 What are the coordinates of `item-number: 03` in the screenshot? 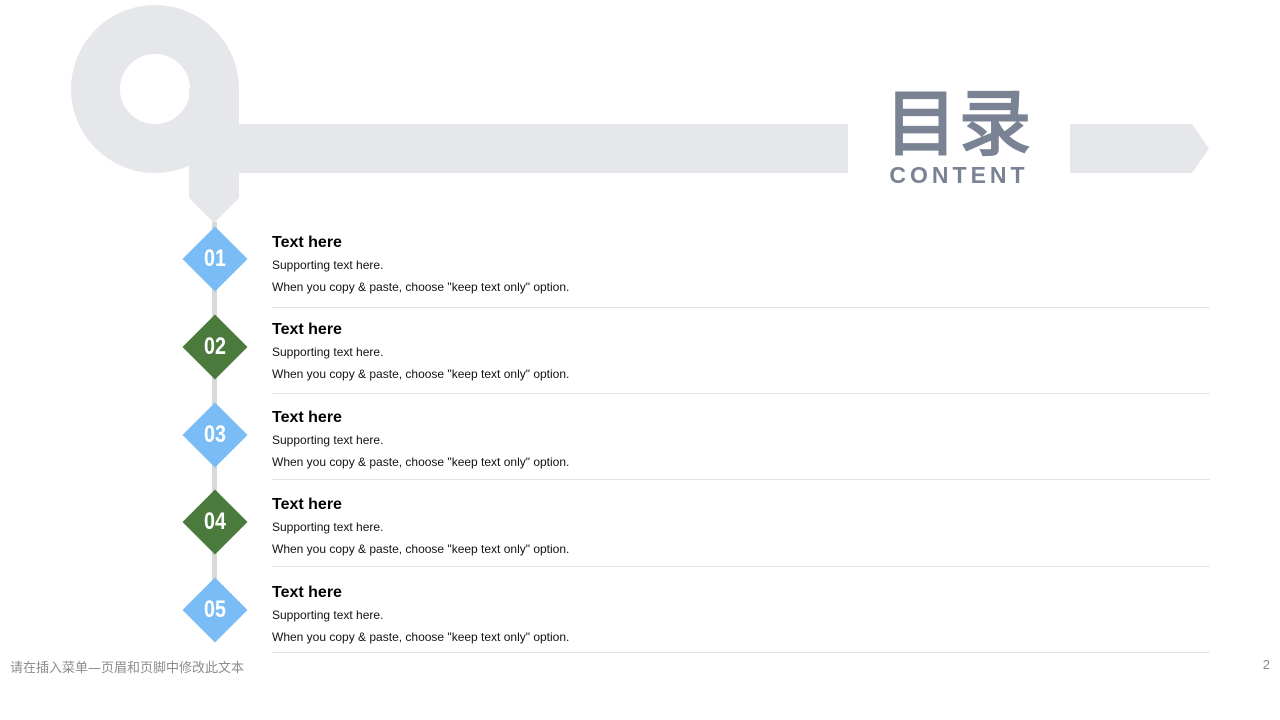 It's located at (215, 434).